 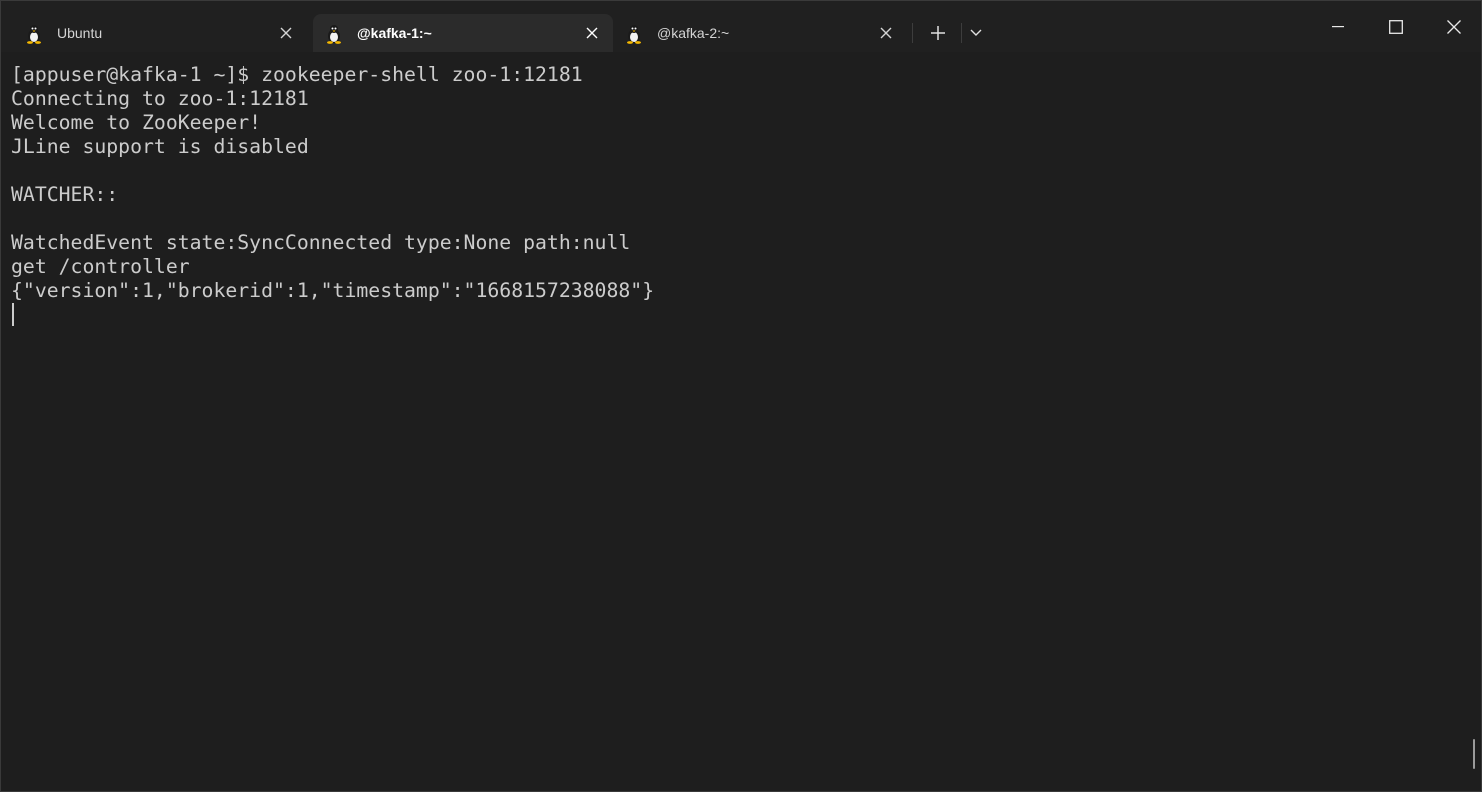 I want to click on tab-label: Ubuntu, so click(x=80, y=33).